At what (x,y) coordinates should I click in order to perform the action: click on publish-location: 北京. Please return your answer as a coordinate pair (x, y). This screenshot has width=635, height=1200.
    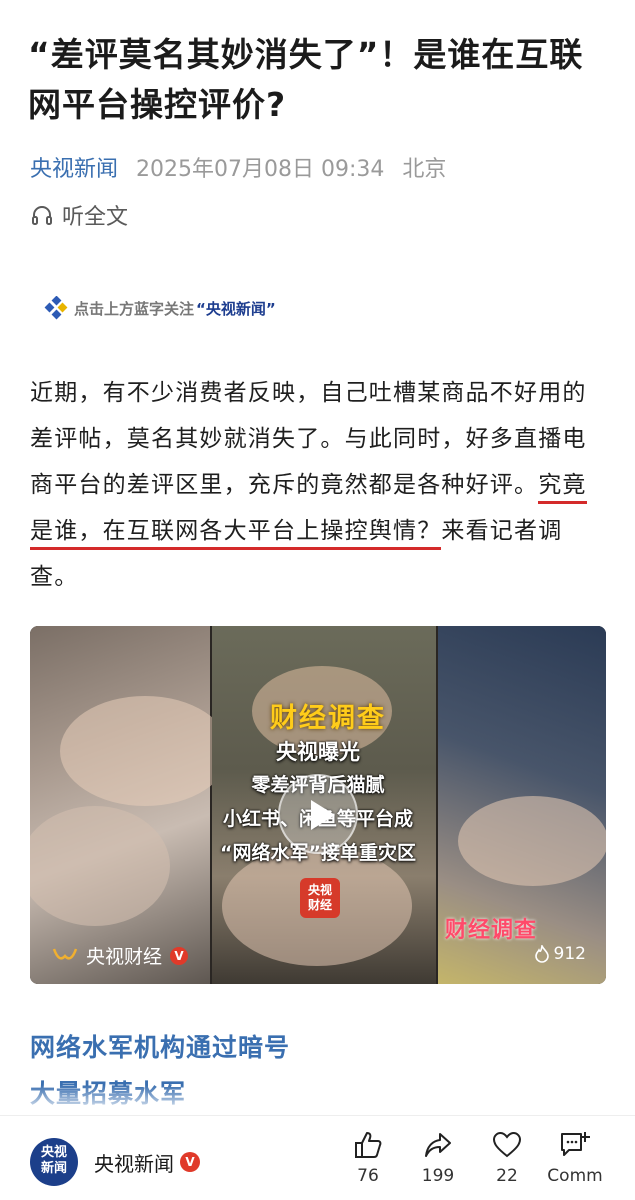
    Looking at the image, I should click on (424, 169).